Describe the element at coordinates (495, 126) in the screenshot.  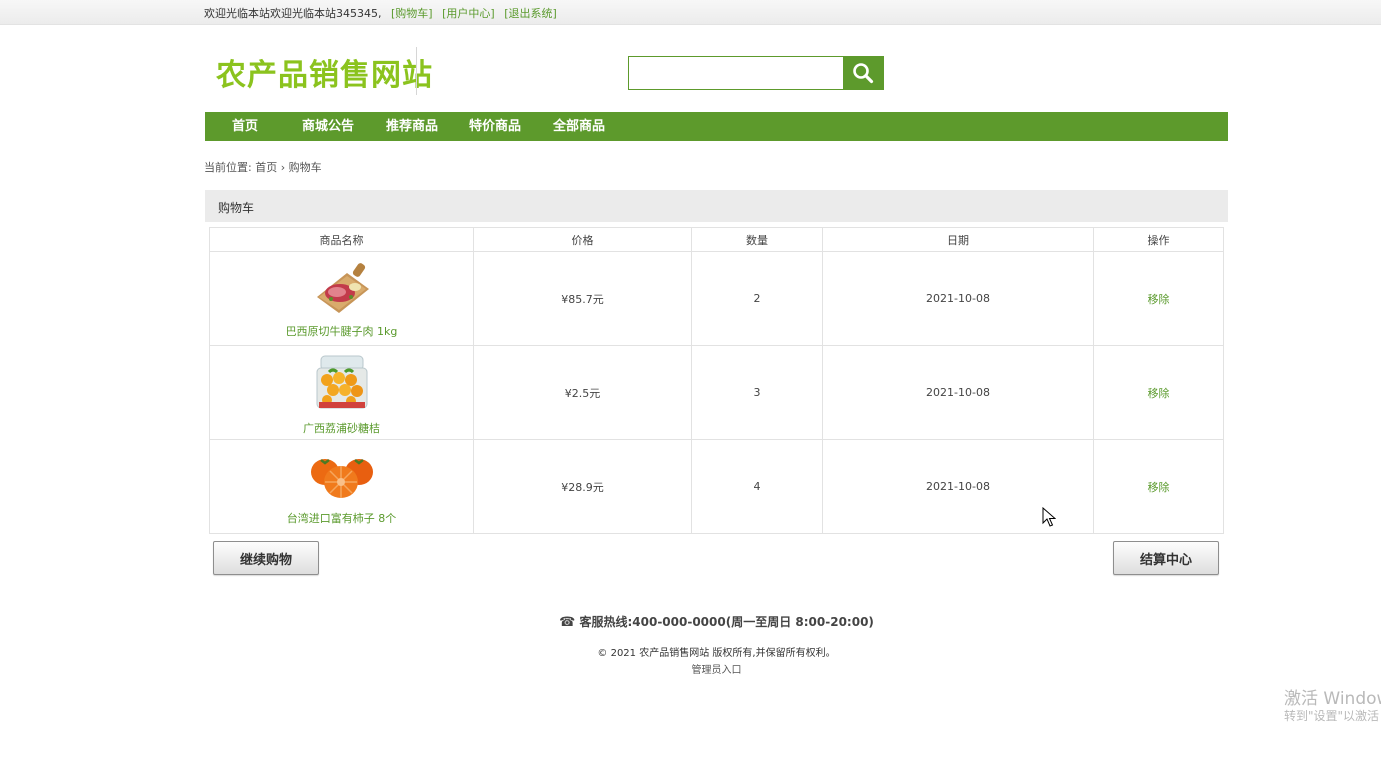
I see `nav-specials: 特价商品` at that location.